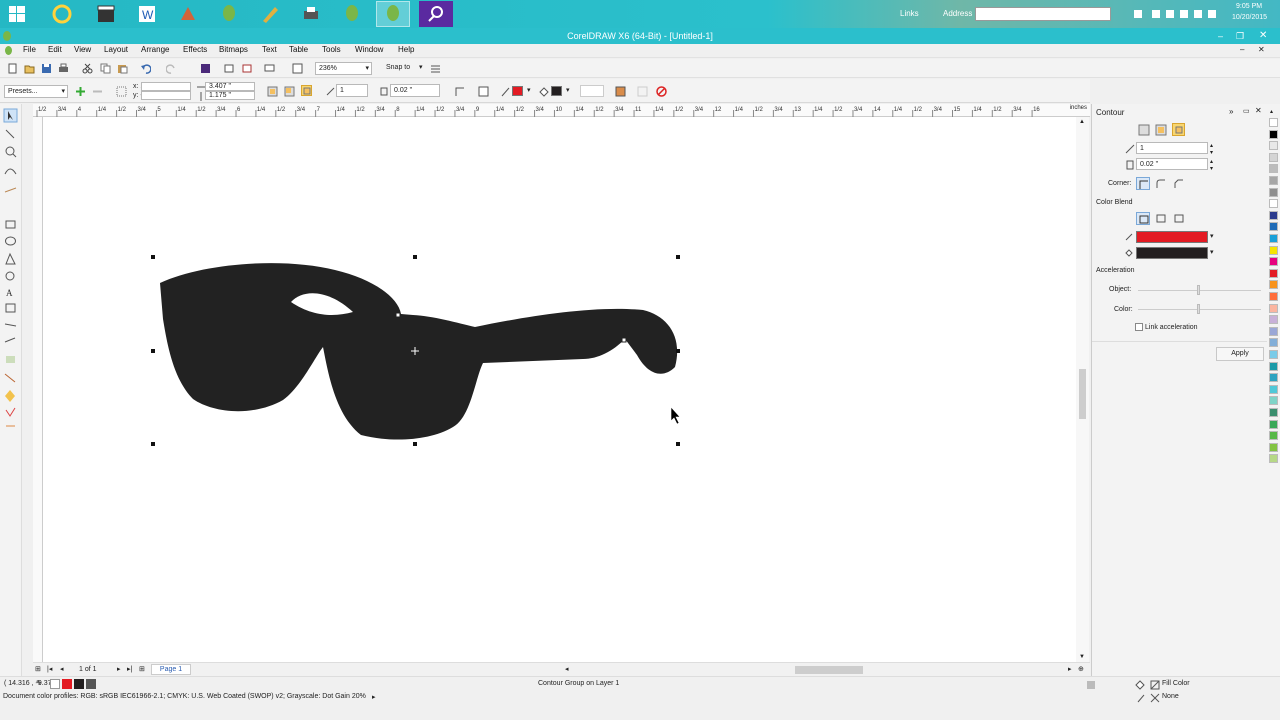  What do you see at coordinates (116, 49) in the screenshot?
I see `menu-layout: Layout` at bounding box center [116, 49].